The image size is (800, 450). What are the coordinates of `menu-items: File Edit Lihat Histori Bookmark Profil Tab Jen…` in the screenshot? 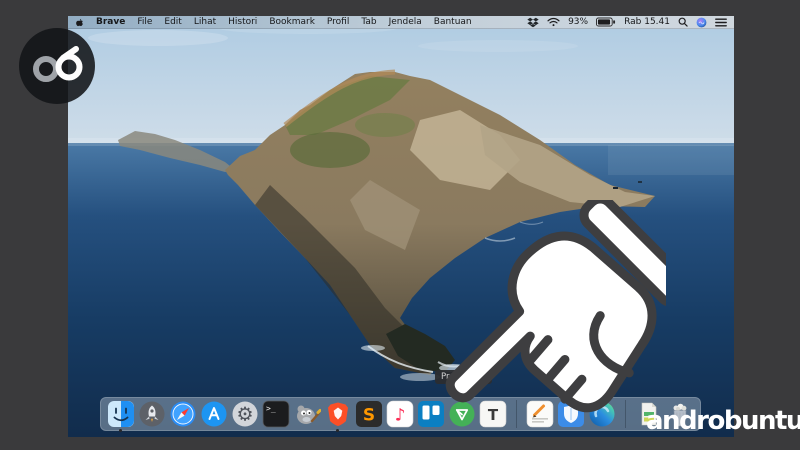 It's located at (304, 22).